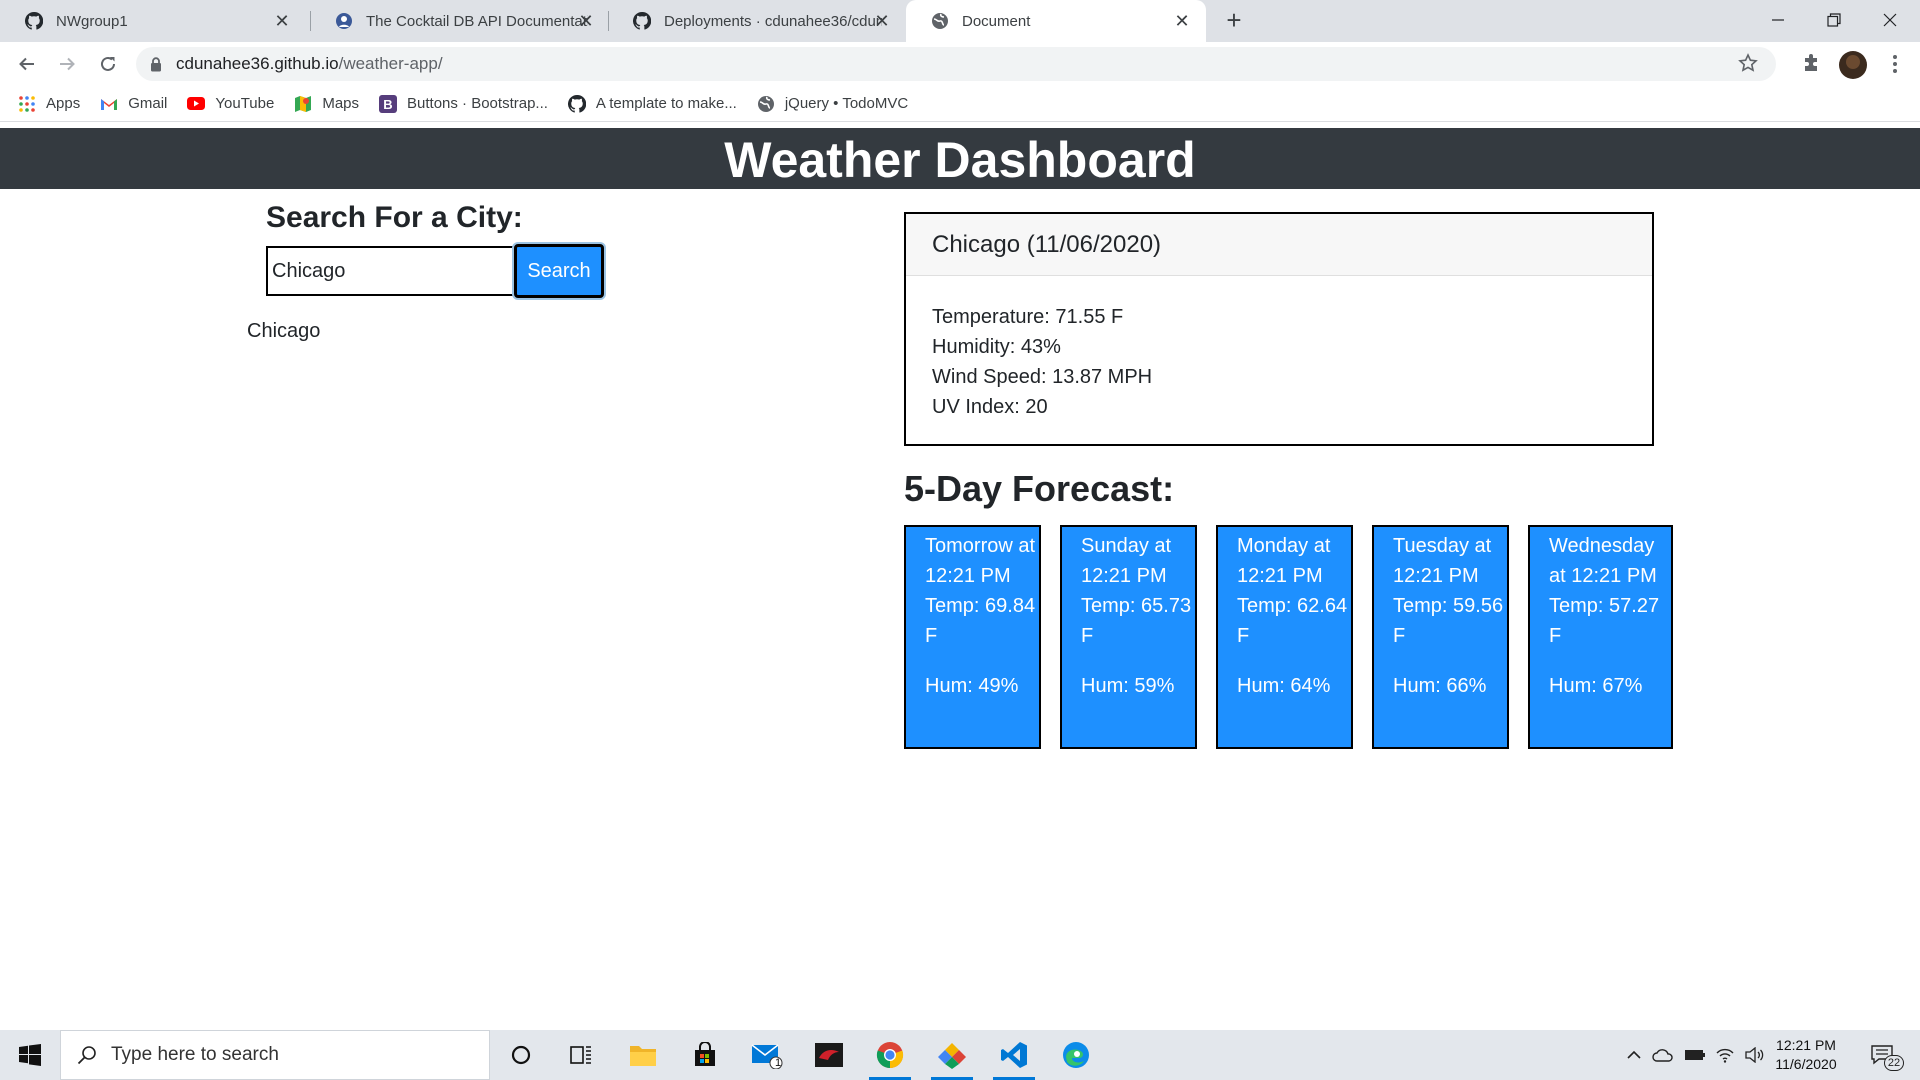  I want to click on forecast-date: Monday at 12:21 PM, so click(1284, 561).